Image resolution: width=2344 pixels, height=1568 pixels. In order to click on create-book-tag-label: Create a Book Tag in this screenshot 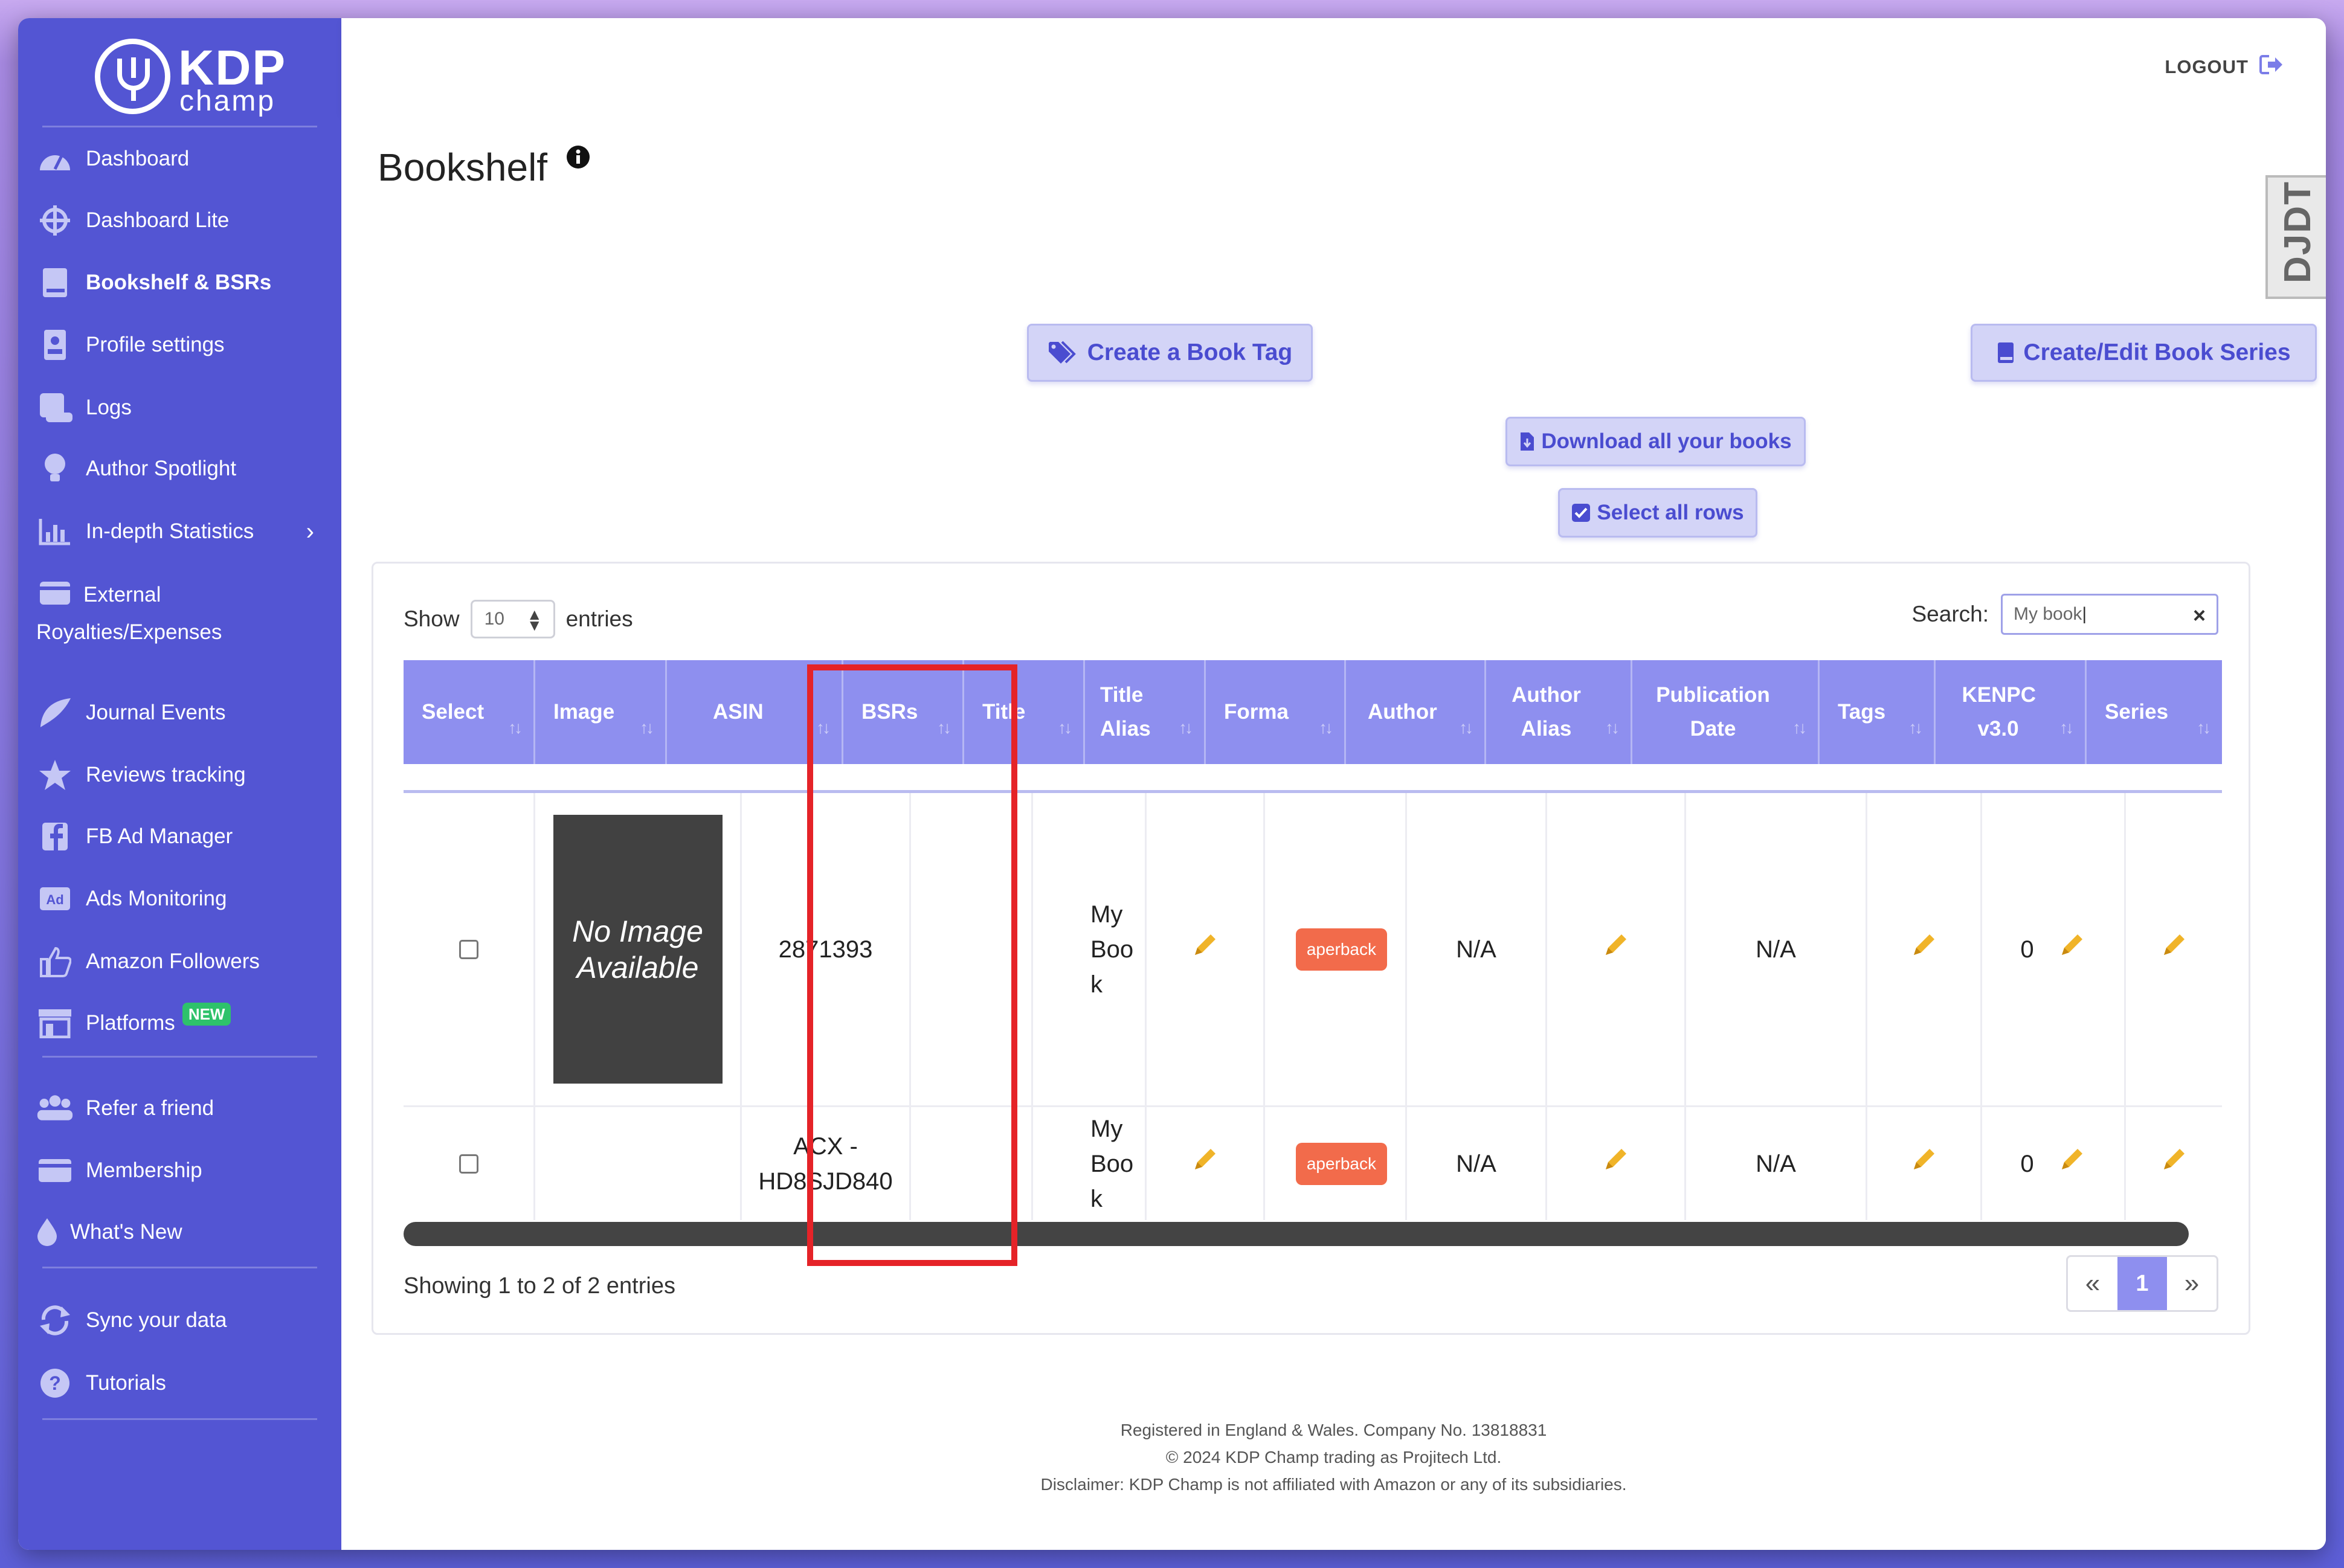, I will do `click(1190, 352)`.